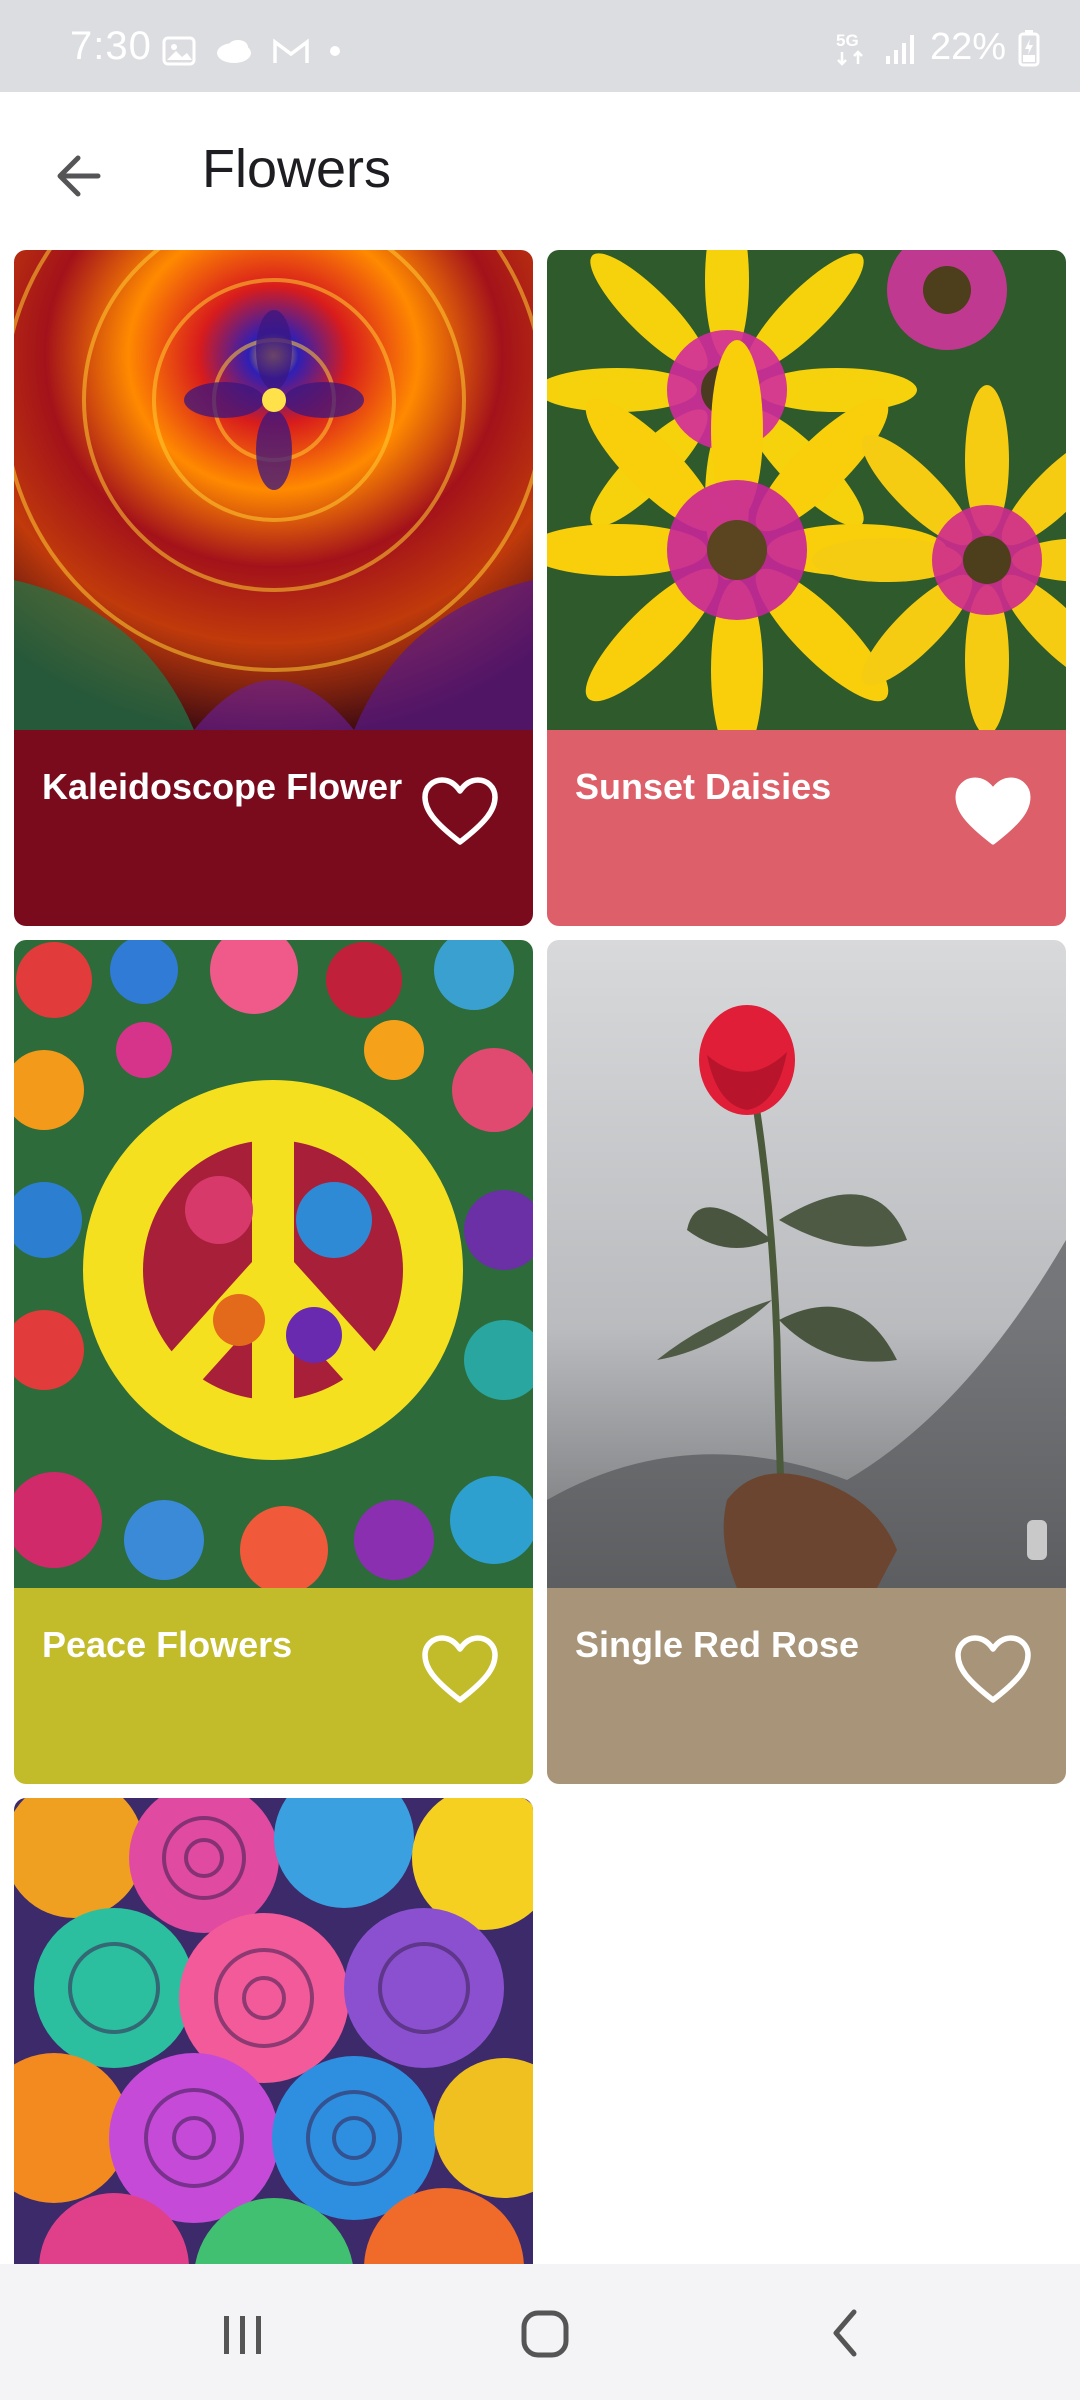 Image resolution: width=1080 pixels, height=2400 pixels. I want to click on card-footer: Sunset Daisies, so click(806, 828).